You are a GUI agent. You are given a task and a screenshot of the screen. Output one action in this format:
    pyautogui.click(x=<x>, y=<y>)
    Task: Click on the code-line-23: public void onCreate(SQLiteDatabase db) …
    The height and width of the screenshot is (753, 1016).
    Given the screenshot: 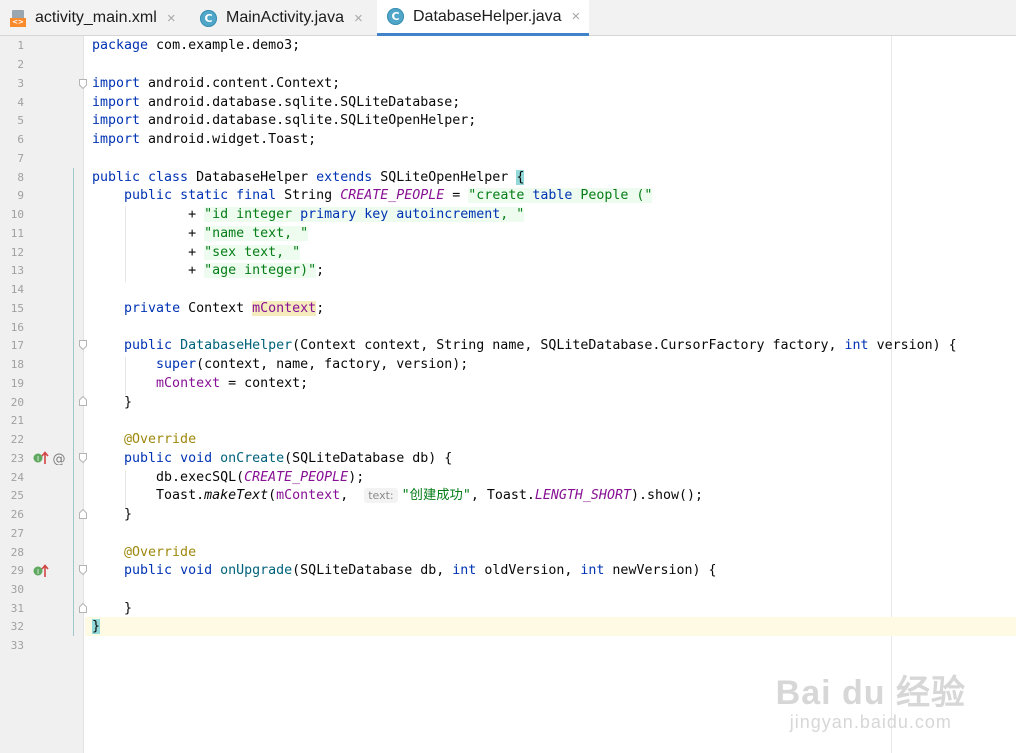 What is the action you would take?
    pyautogui.click(x=288, y=458)
    